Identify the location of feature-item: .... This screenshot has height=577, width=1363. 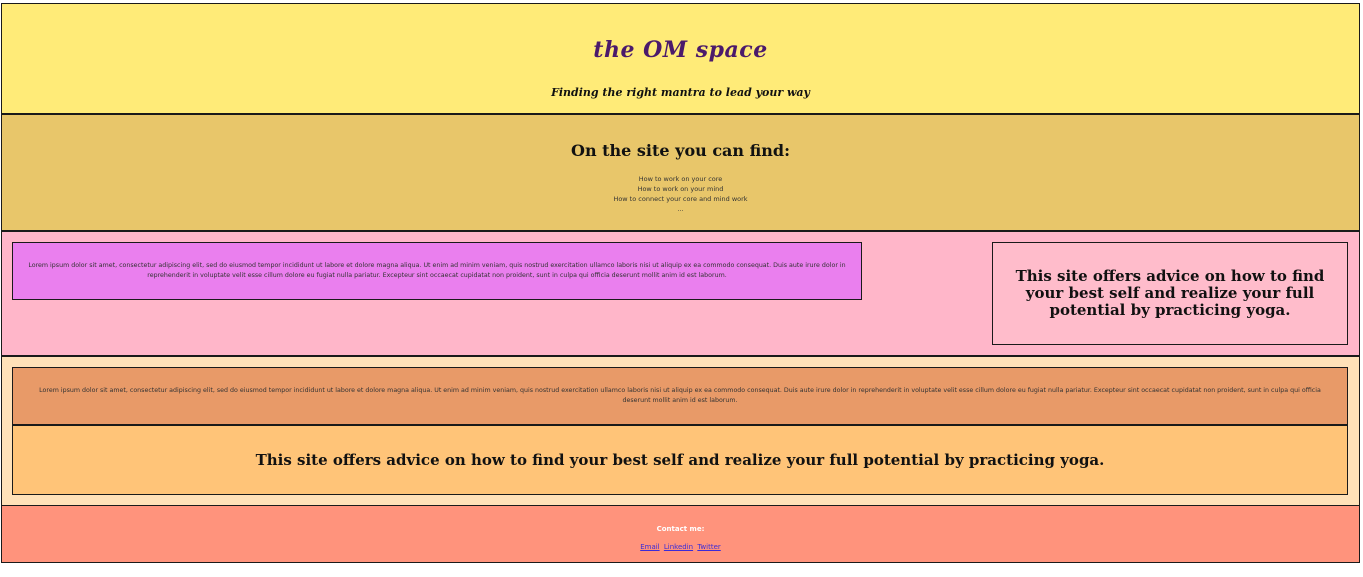
(680, 209).